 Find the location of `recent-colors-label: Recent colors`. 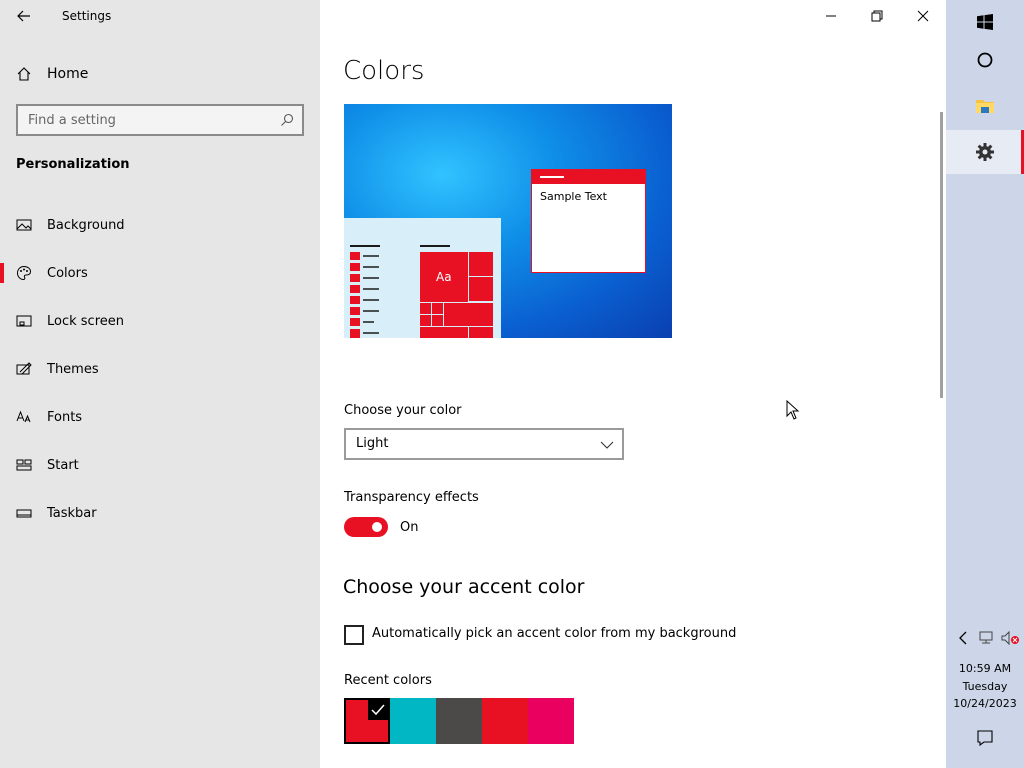

recent-colors-label: Recent colors is located at coordinates (388, 680).